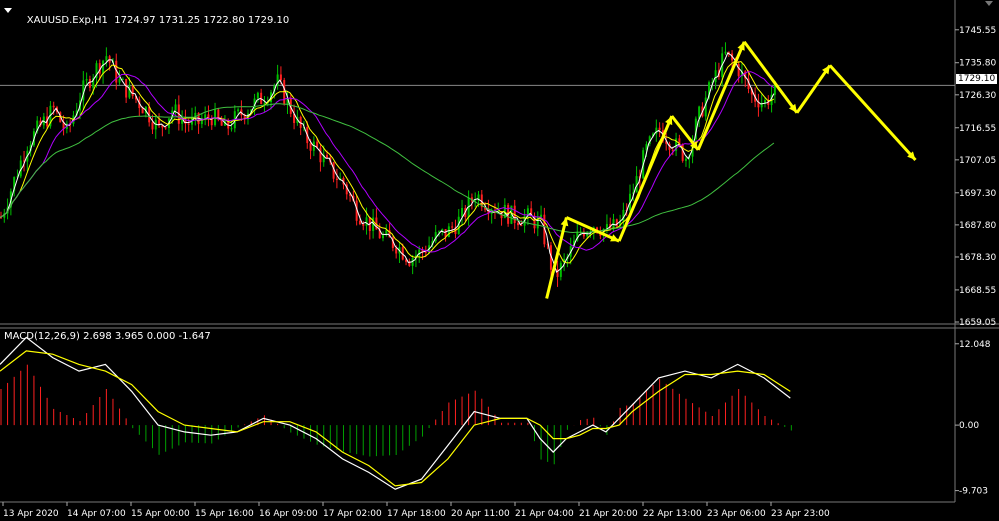 The image size is (999, 521). What do you see at coordinates (202, 20) in the screenshot?
I see `ohlc-values: 1724.97 1731.25 1722.80 1729.10` at bounding box center [202, 20].